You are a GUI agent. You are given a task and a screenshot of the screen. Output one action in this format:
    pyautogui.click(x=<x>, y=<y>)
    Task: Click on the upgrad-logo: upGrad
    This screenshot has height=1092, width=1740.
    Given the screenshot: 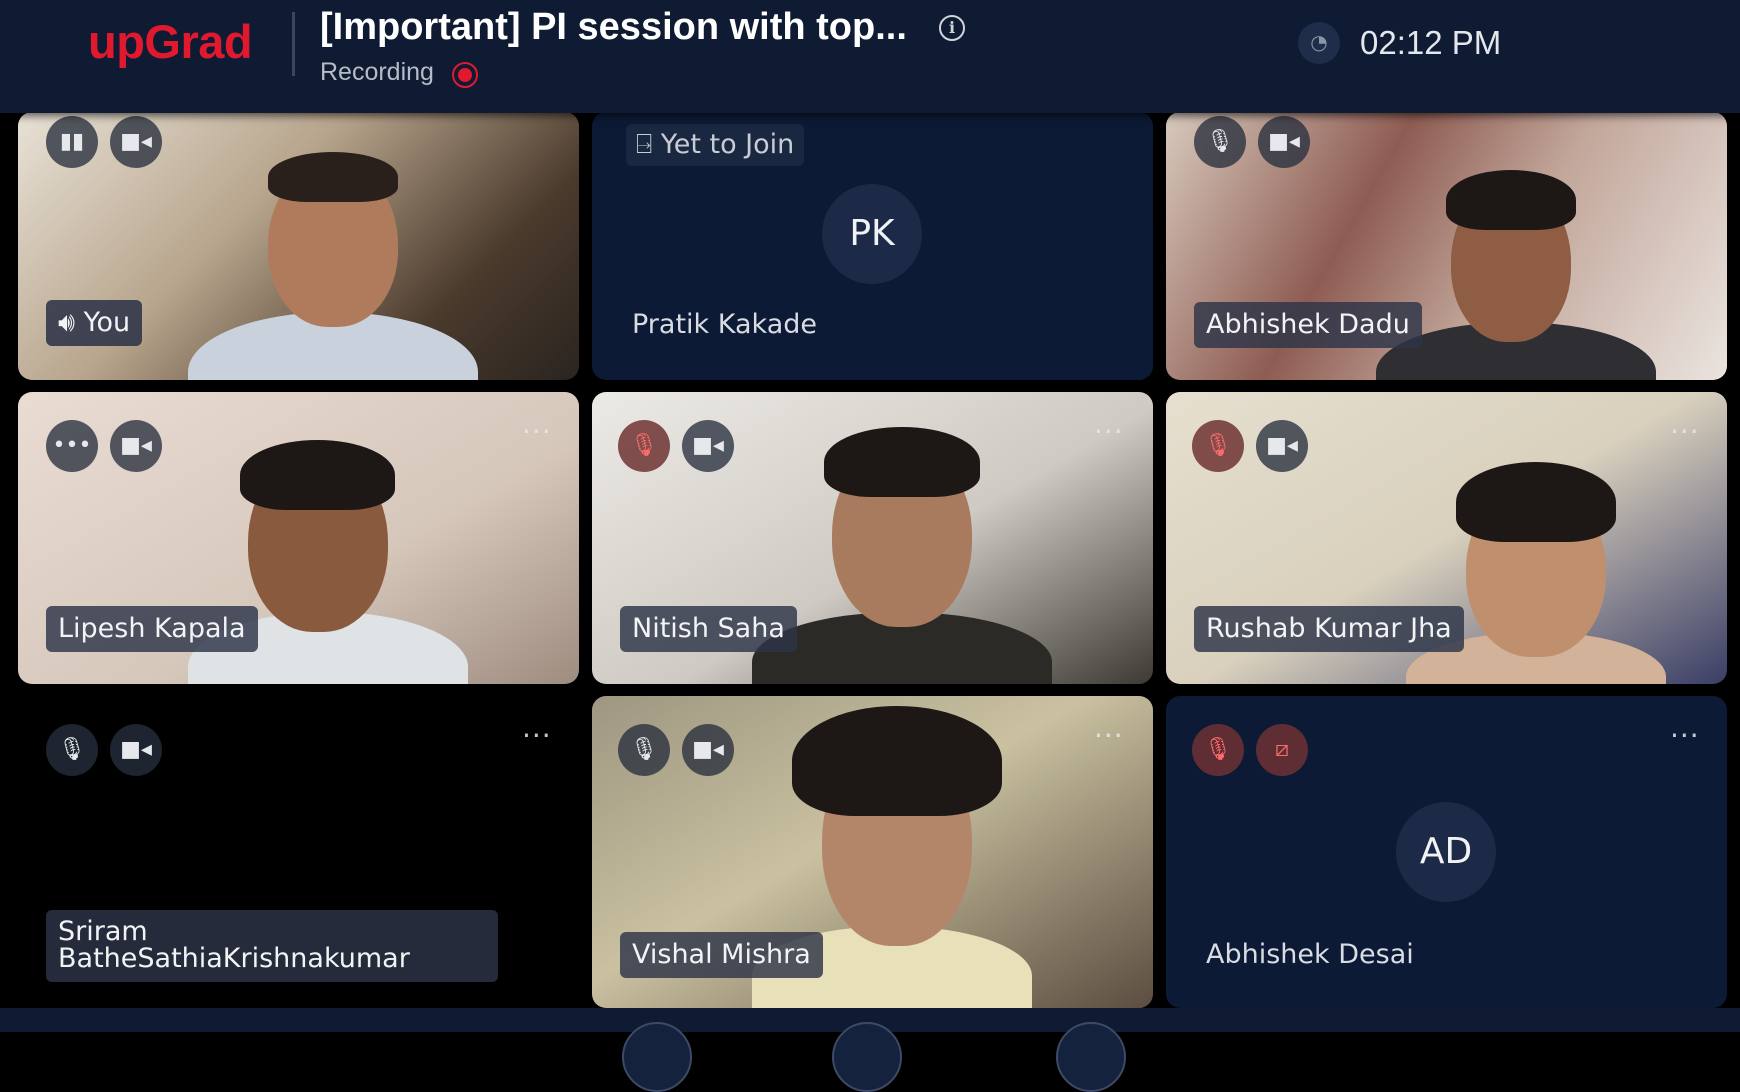 What is the action you would take?
    pyautogui.click(x=170, y=41)
    